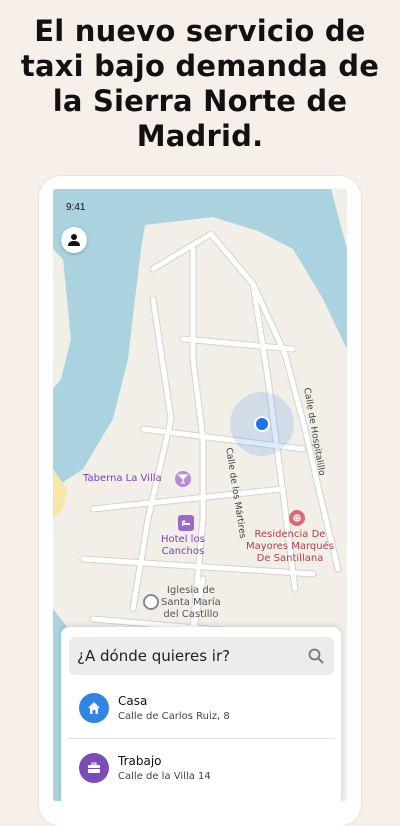 This screenshot has height=826, width=400. Describe the element at coordinates (94, 768) in the screenshot. I see `briefcase-icon` at that location.